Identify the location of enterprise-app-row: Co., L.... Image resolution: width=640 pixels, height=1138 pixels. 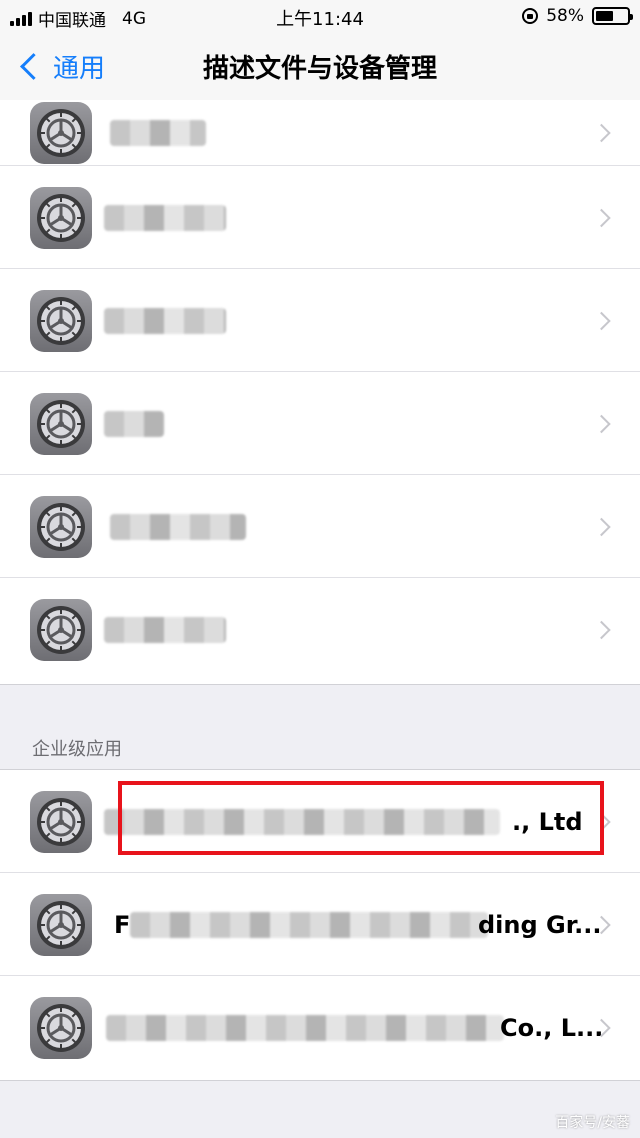
(320, 1027).